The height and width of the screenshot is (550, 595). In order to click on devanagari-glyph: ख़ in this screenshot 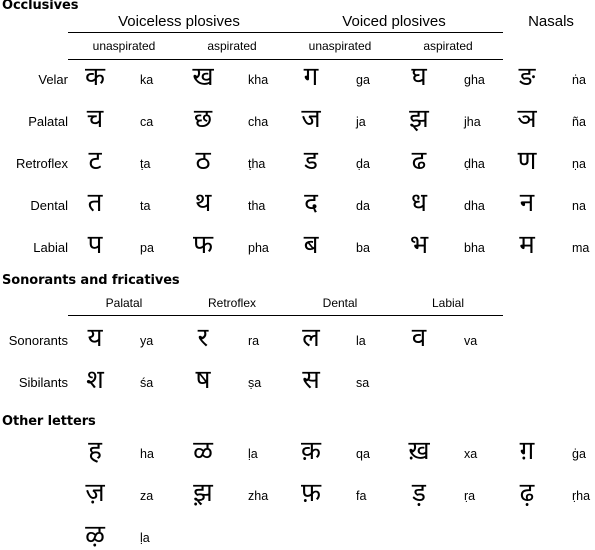, I will do `click(419, 451)`.